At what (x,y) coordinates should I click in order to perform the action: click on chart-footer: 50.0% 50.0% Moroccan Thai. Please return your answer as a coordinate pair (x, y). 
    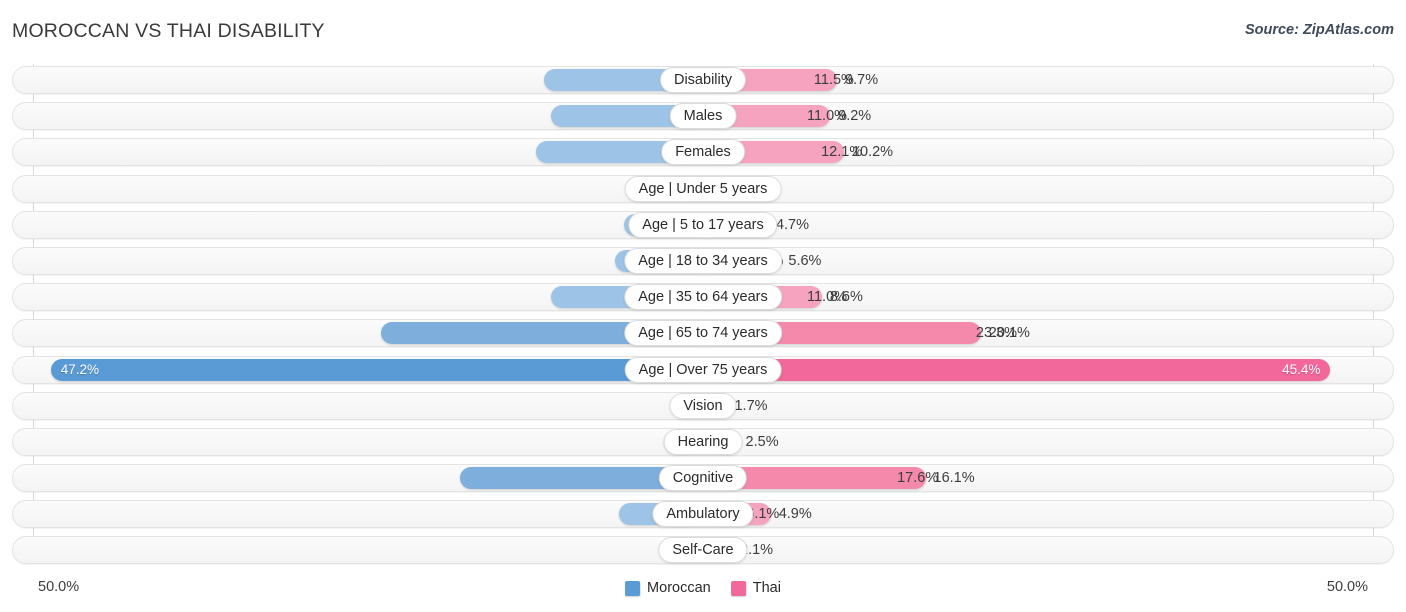
    Looking at the image, I should click on (703, 594).